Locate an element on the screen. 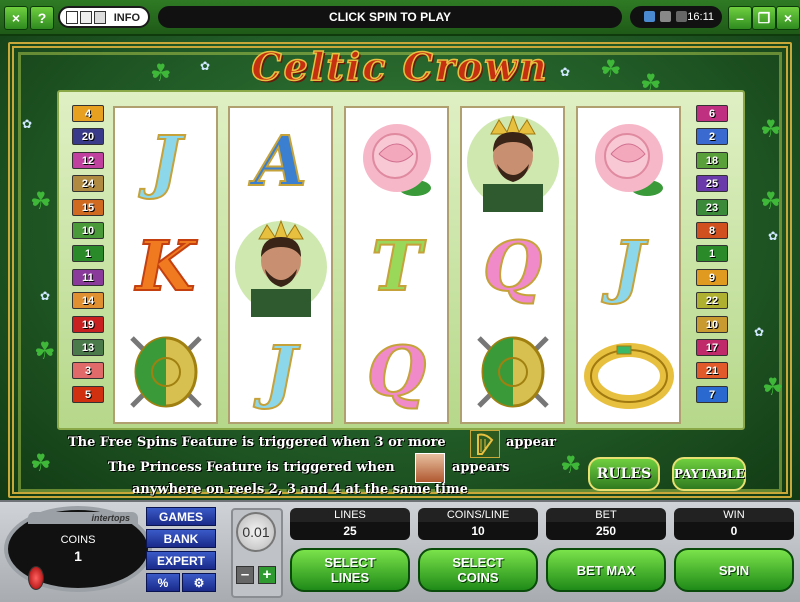 The image size is (800, 602). right-payline-6-marker: 6 is located at coordinates (712, 113).